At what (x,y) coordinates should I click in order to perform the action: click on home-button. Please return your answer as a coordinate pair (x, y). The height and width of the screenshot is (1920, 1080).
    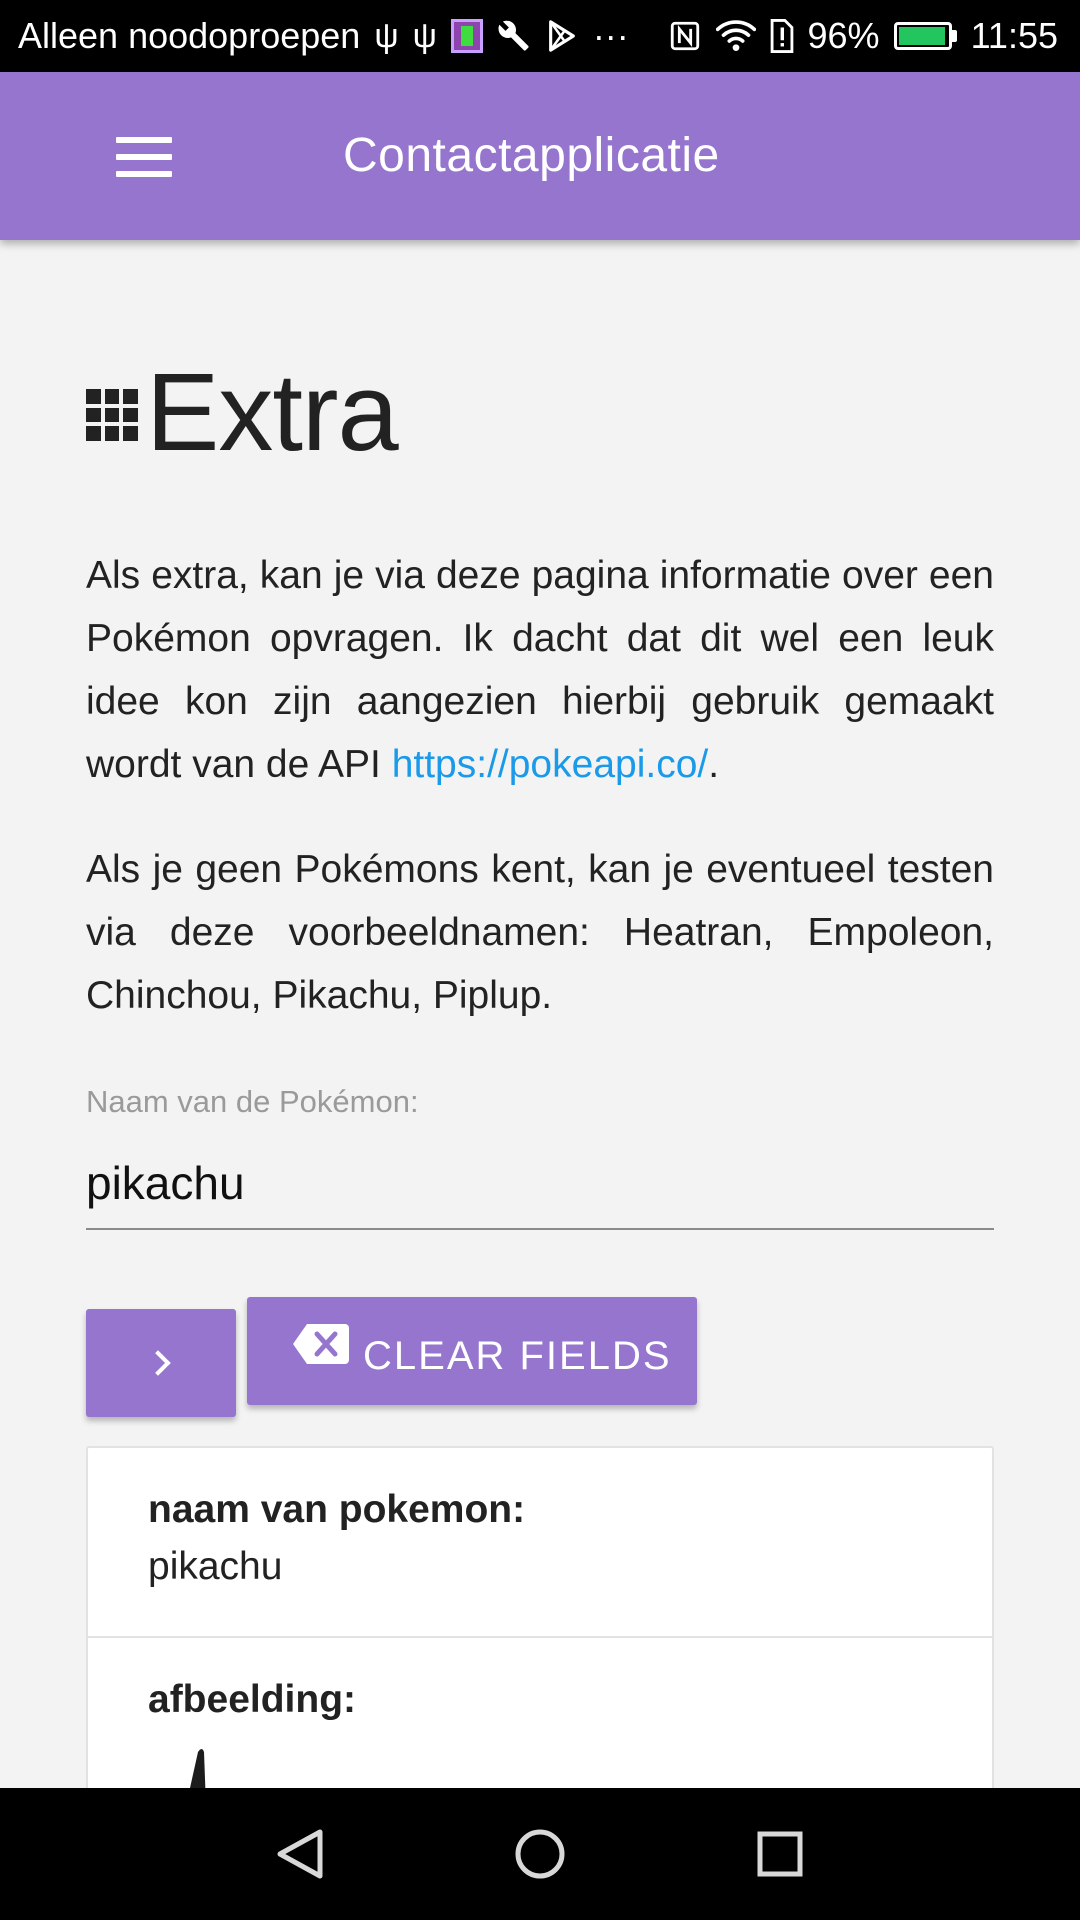
    Looking at the image, I should click on (540, 1854).